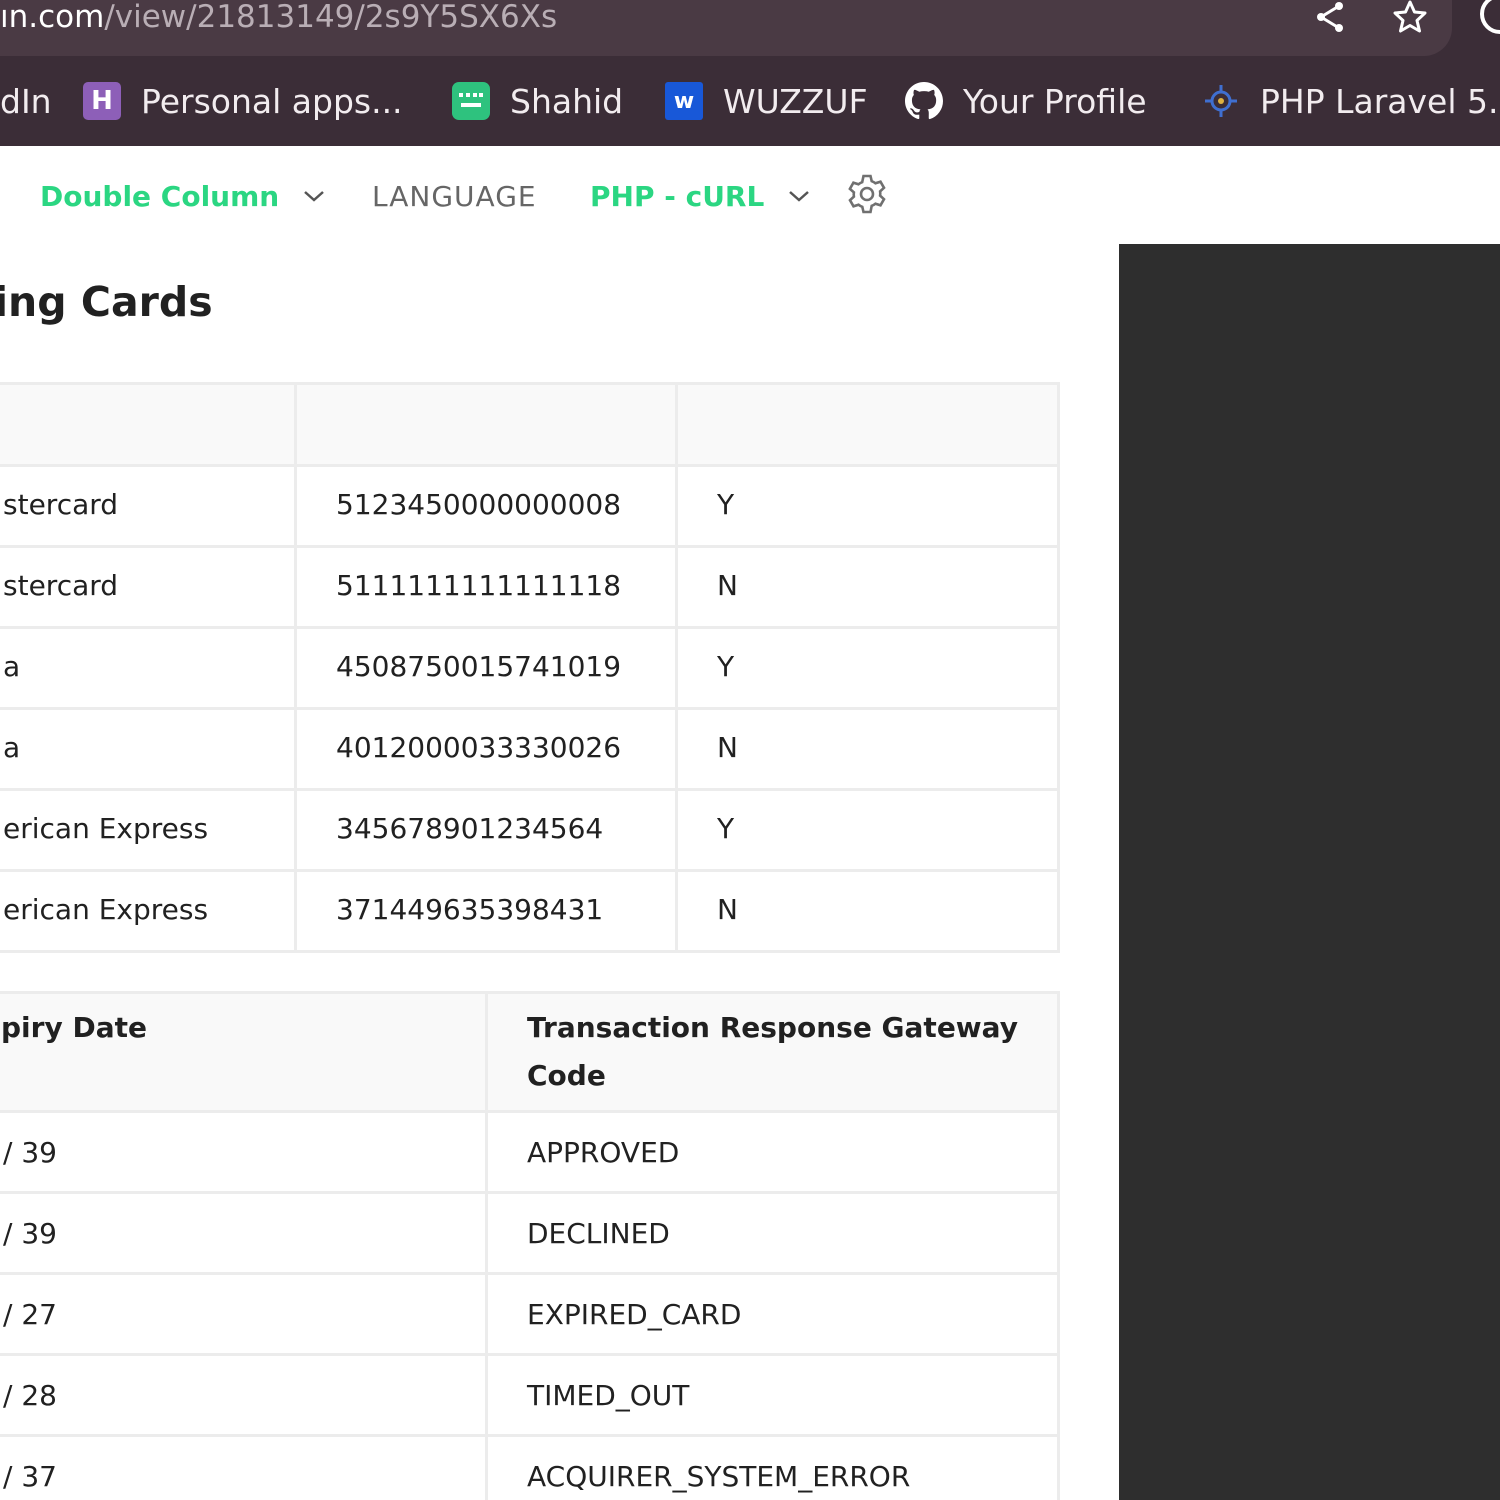 This screenshot has height=1500, width=1500. I want to click on share-icon, so click(1330, 17).